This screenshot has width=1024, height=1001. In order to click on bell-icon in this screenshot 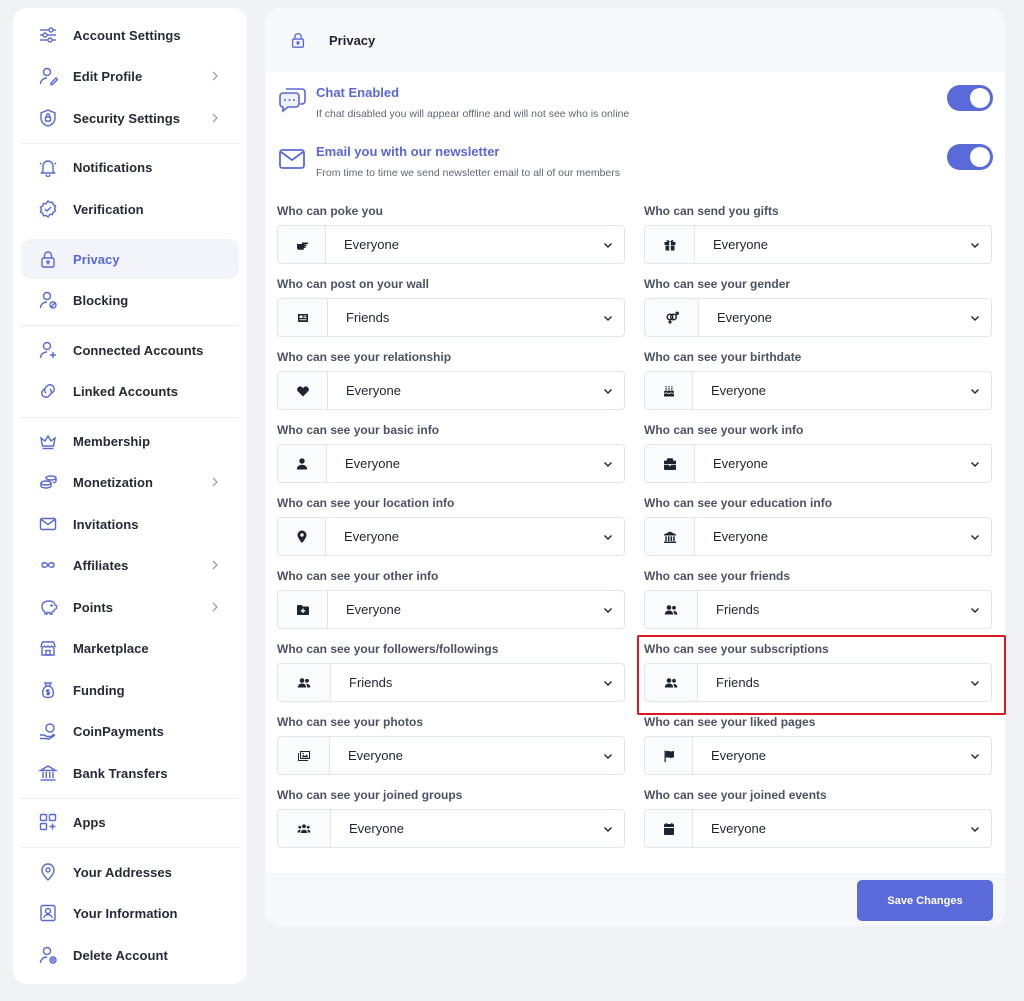, I will do `click(48, 167)`.